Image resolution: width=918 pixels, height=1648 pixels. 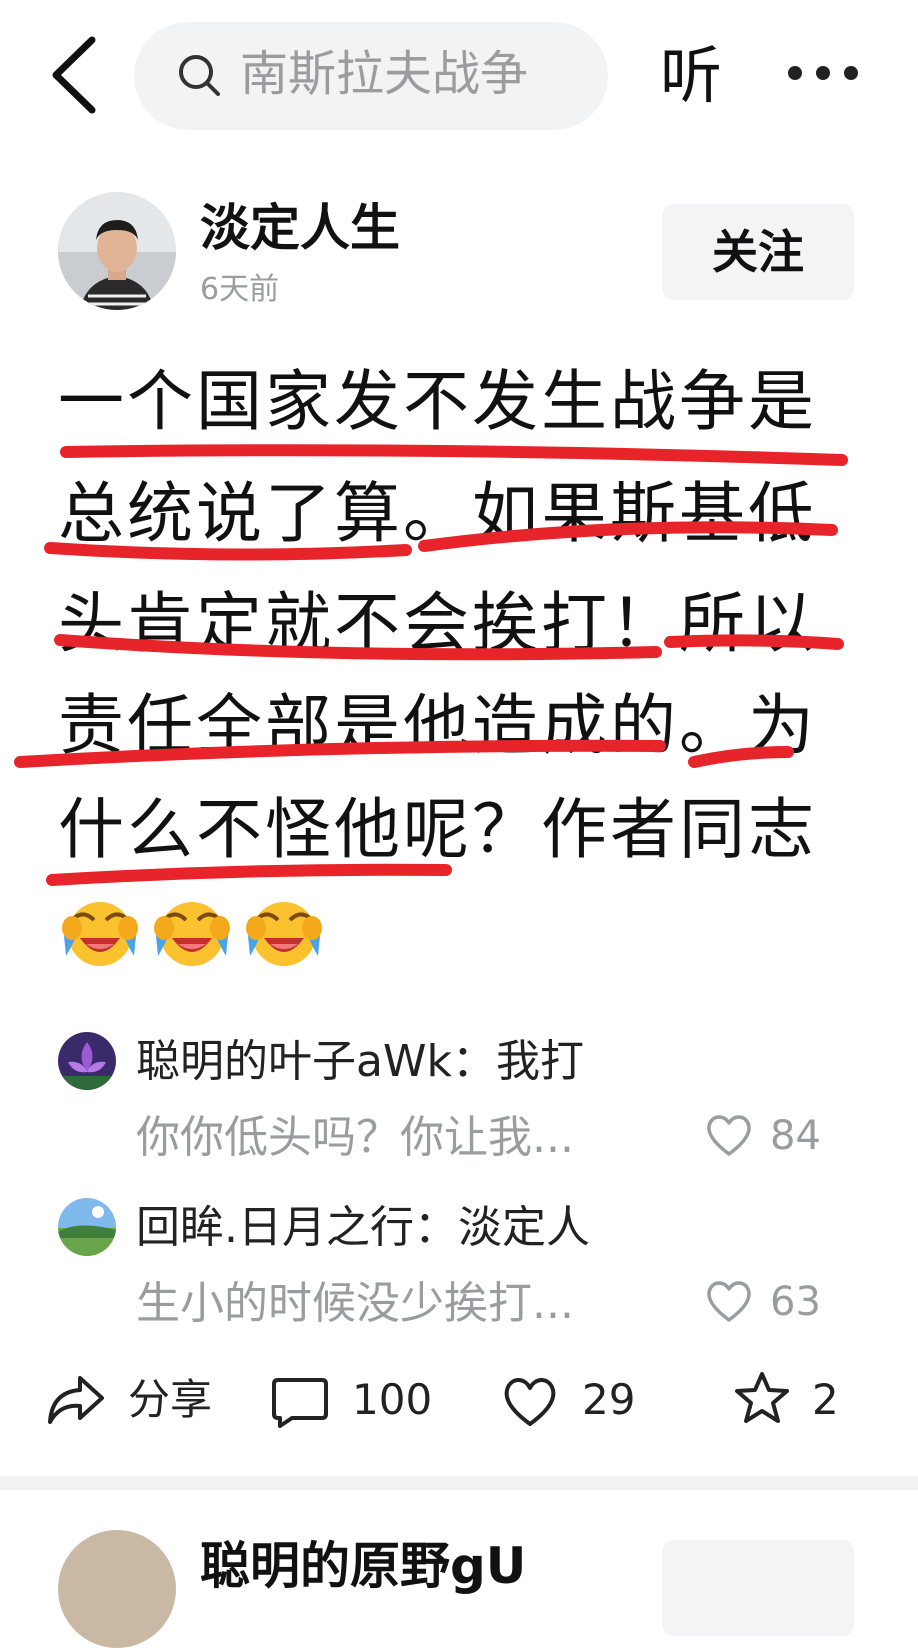 What do you see at coordinates (400, 74) in the screenshot?
I see `search-query: 南斯拉夫战争` at bounding box center [400, 74].